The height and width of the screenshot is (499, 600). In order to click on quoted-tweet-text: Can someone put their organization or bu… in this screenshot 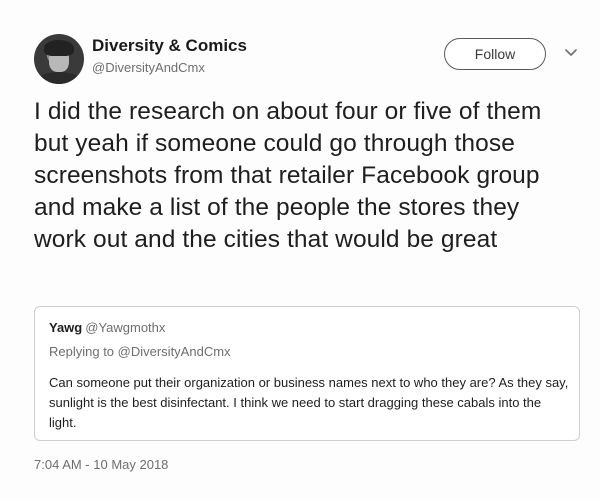, I will do `click(309, 402)`.